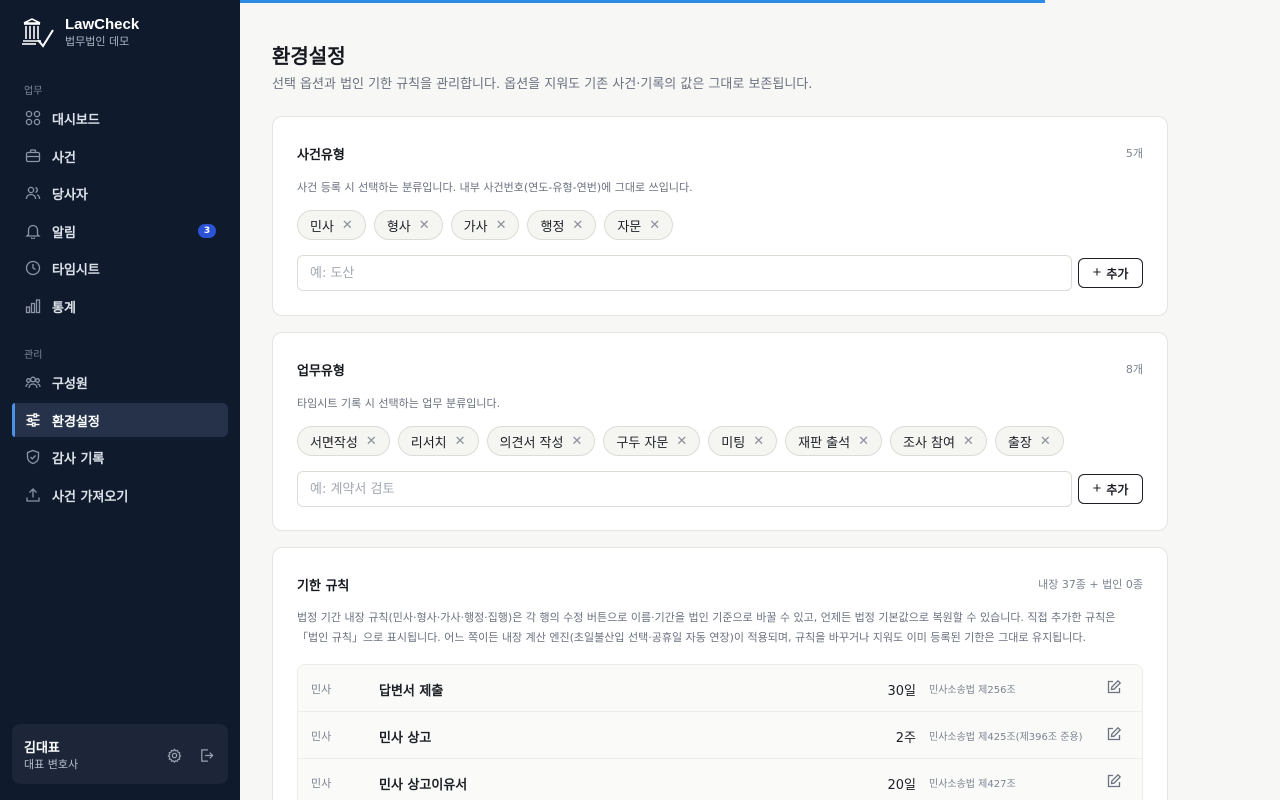 This screenshot has height=800, width=1280. Describe the element at coordinates (684, 273) in the screenshot. I see `new-case-type-input` at that location.